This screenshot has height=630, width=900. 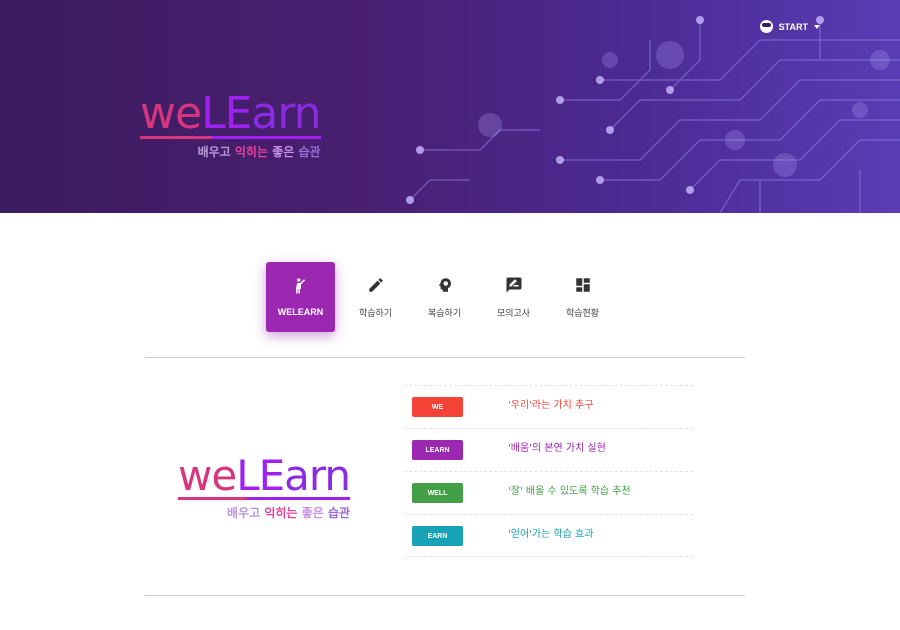 What do you see at coordinates (437, 493) in the screenshot?
I see `value-badge: WELL` at bounding box center [437, 493].